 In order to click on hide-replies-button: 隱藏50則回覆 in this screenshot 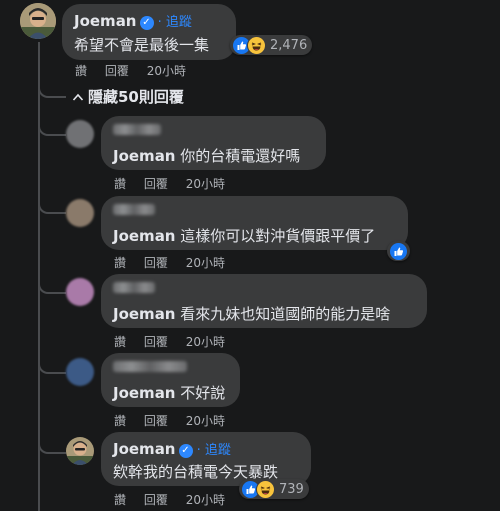, I will do `click(128, 96)`.